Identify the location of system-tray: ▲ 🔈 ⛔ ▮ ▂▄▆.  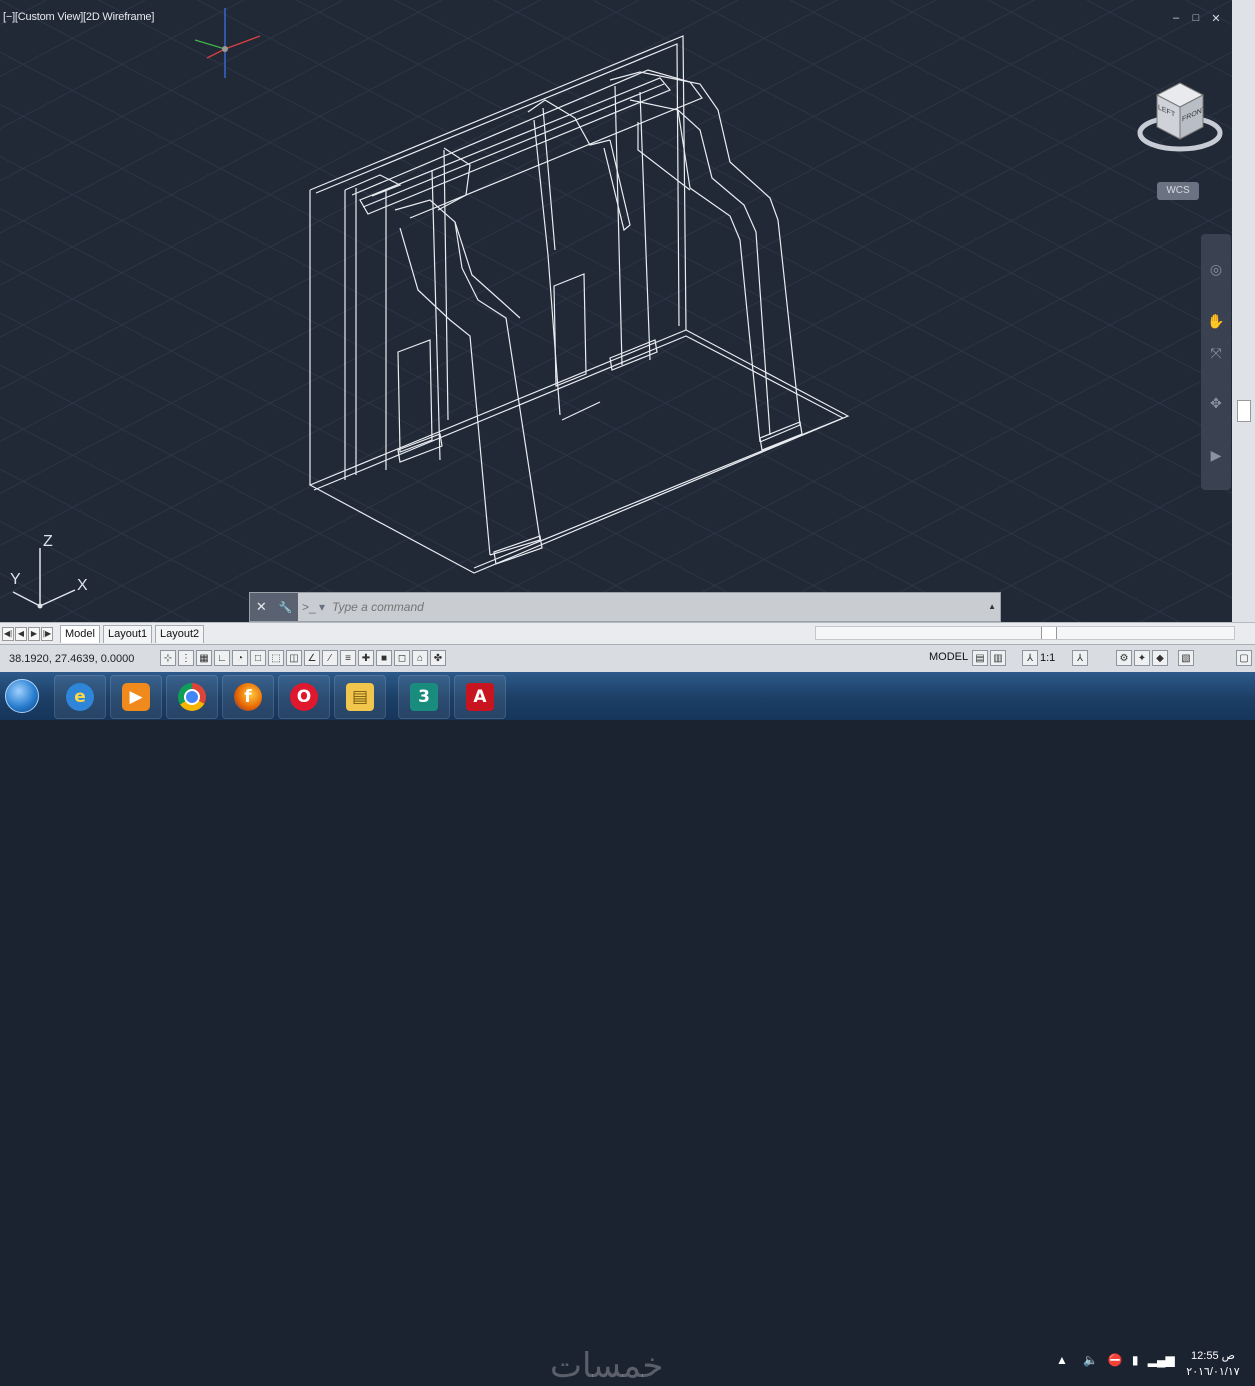
(1115, 1360).